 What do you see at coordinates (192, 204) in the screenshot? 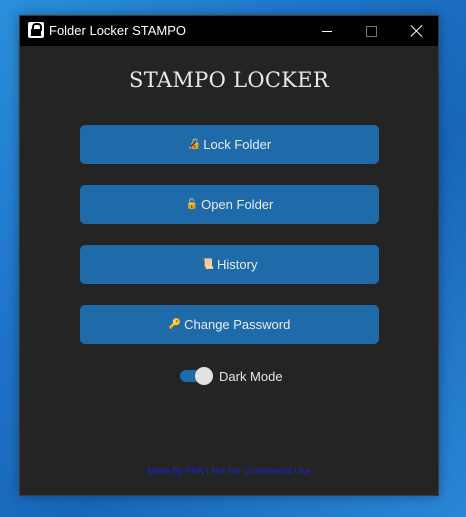
I see `unlock-icon: 🔓` at bounding box center [192, 204].